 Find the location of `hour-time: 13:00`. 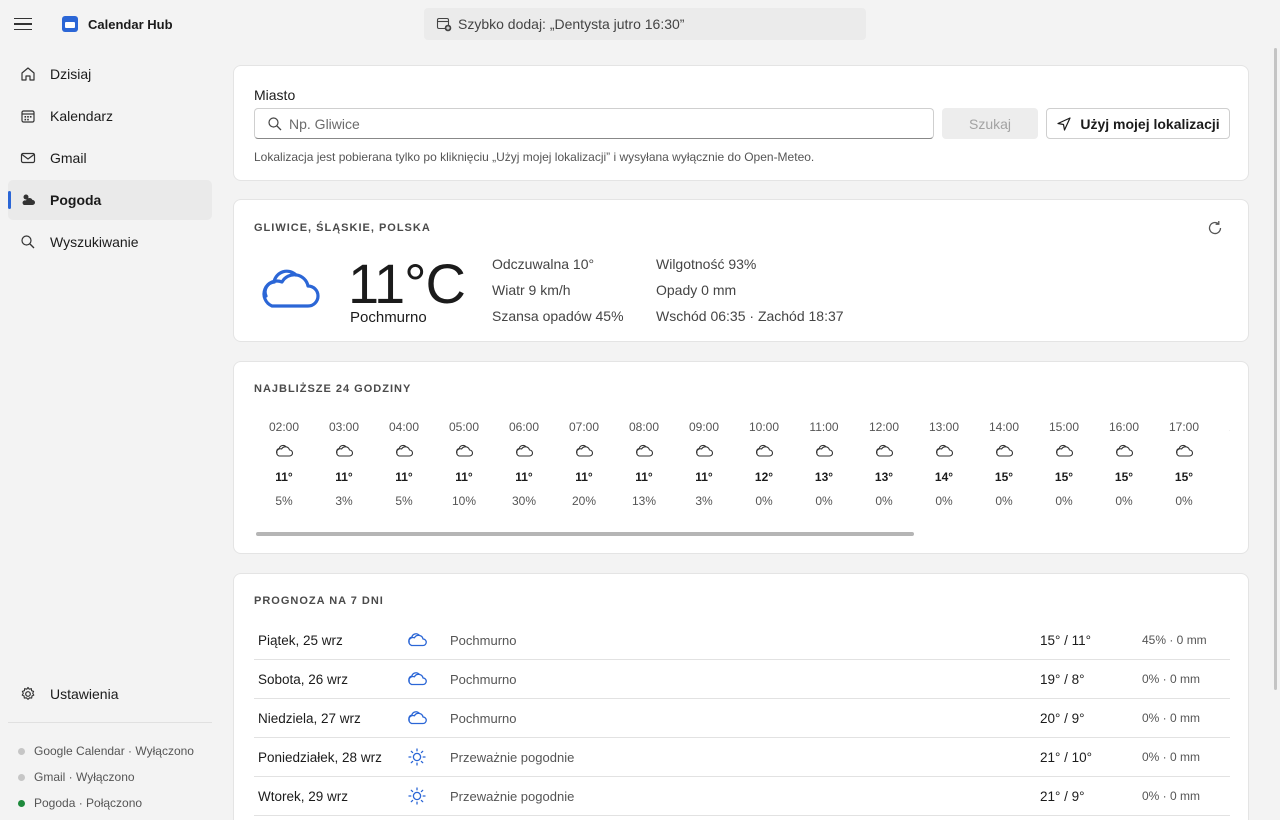

hour-time: 13:00 is located at coordinates (944, 427).